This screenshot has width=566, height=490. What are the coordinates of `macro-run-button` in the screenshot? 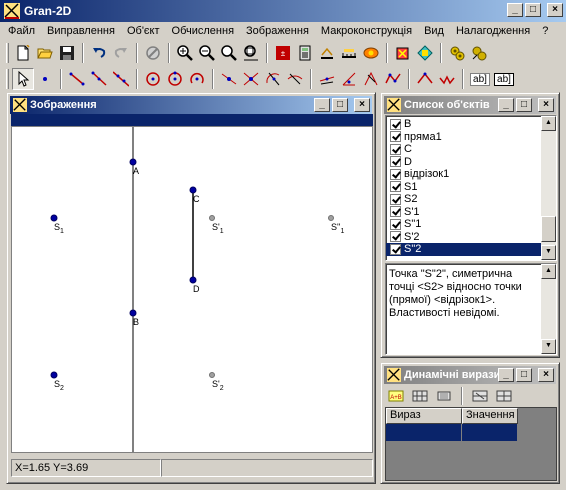 It's located at (457, 53).